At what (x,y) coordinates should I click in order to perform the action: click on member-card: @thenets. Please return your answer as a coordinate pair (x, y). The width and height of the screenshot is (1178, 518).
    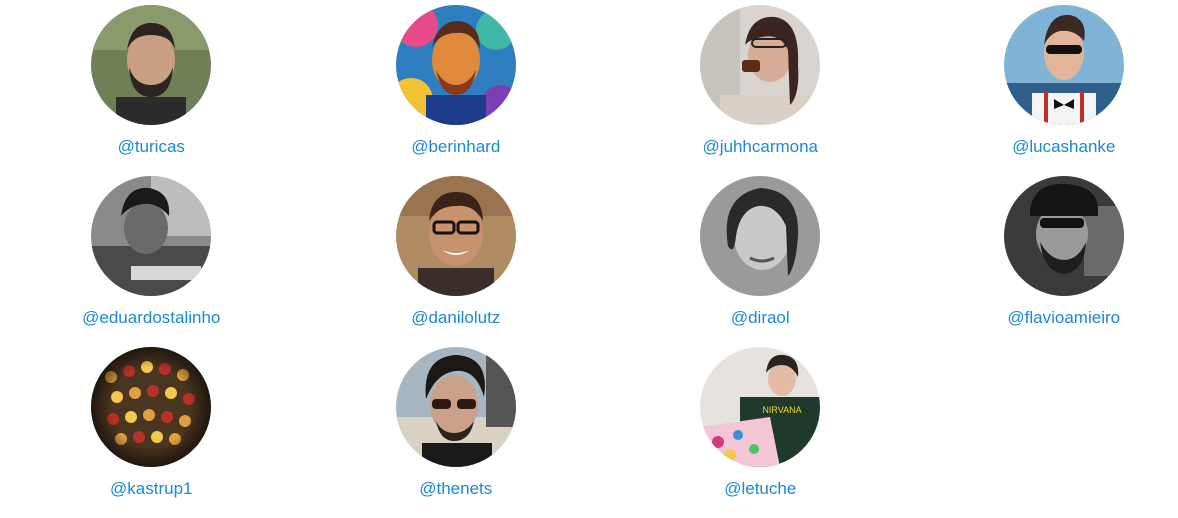
    Looking at the image, I should click on (456, 432).